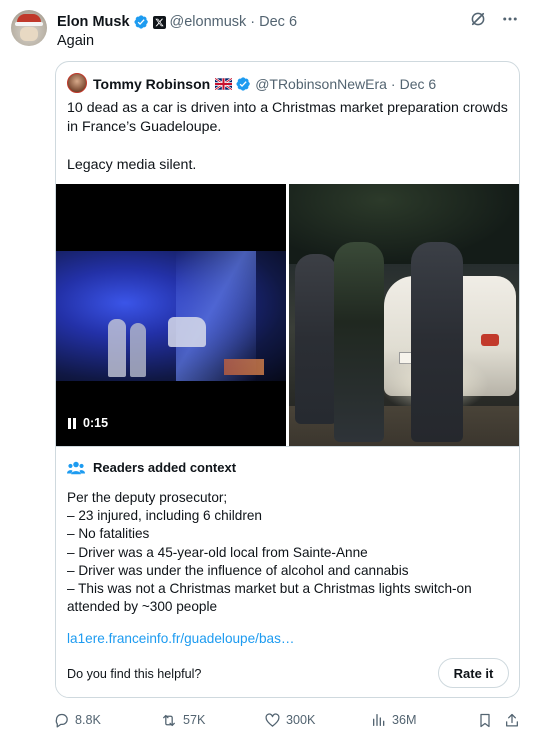  Describe the element at coordinates (108, 534) in the screenshot. I see `note-line: – No fatalities` at that location.